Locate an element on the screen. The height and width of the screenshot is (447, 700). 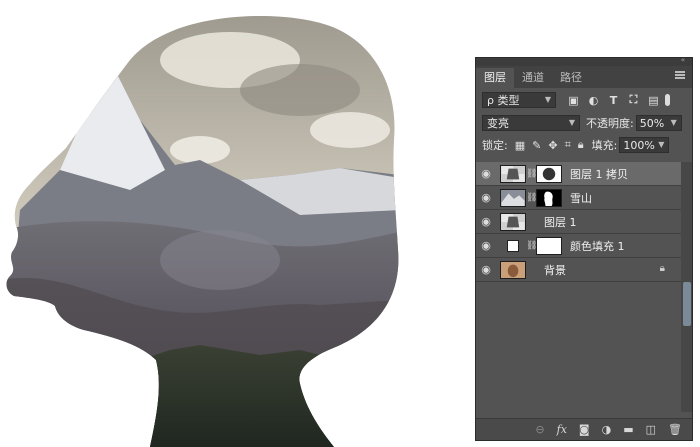
new-layer-icon: ◫ is located at coordinates (651, 429).